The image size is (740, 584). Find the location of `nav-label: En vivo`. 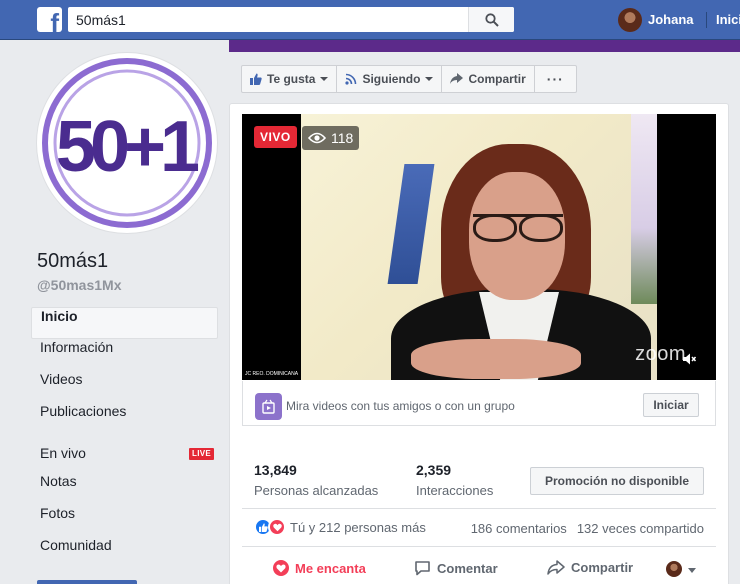

nav-label: En vivo is located at coordinates (63, 453).